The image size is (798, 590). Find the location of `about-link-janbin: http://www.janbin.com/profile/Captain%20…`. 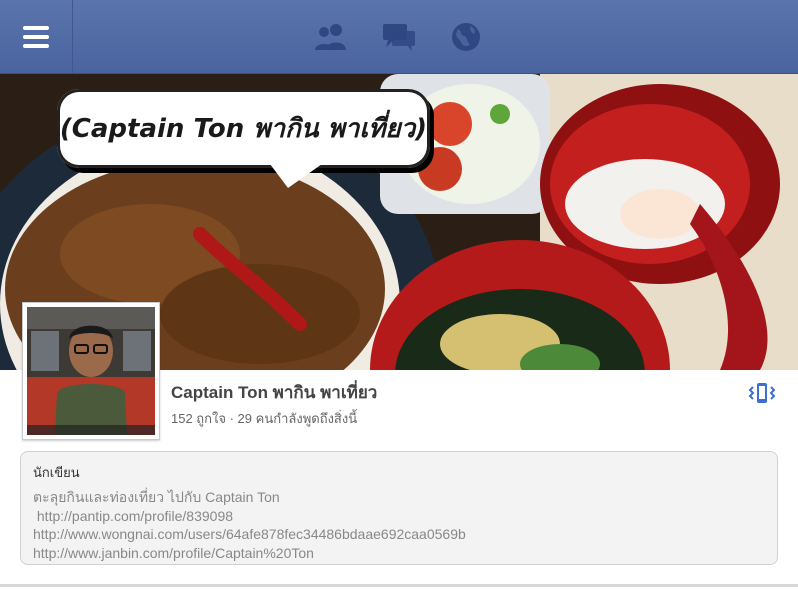

about-link-janbin: http://www.janbin.com/profile/Captain%20… is located at coordinates (399, 553).